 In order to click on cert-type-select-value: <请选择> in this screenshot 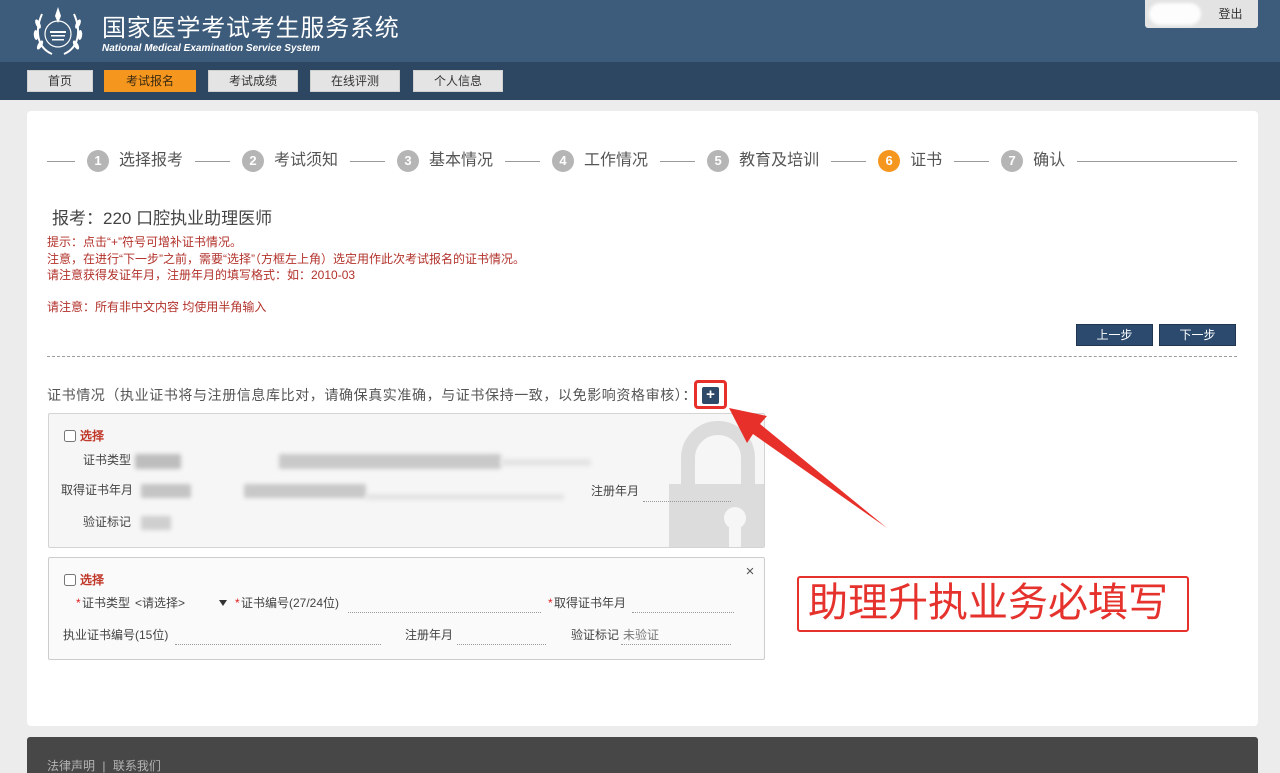, I will do `click(160, 603)`.